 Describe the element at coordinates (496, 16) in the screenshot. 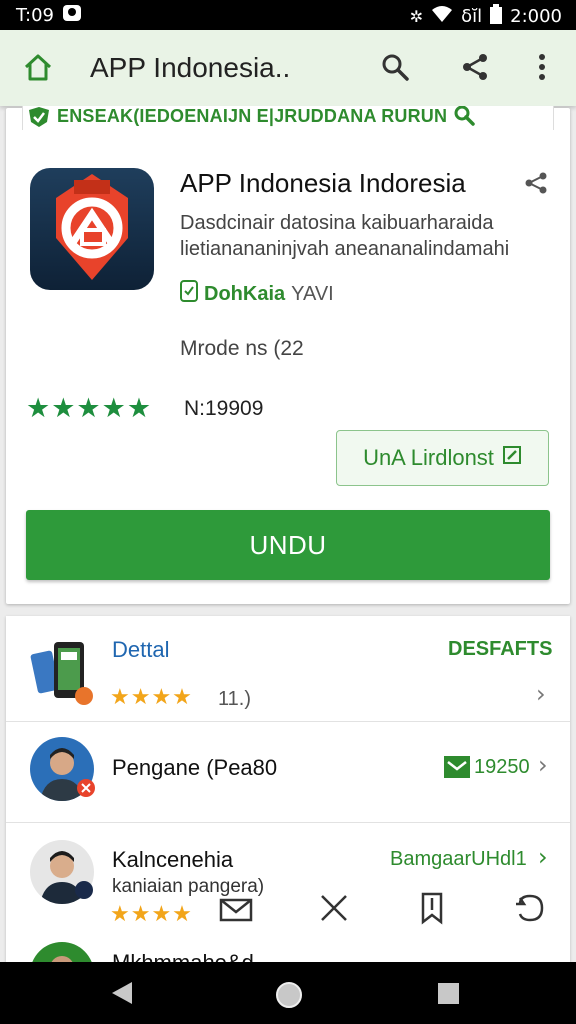

I see `battery-icon` at that location.